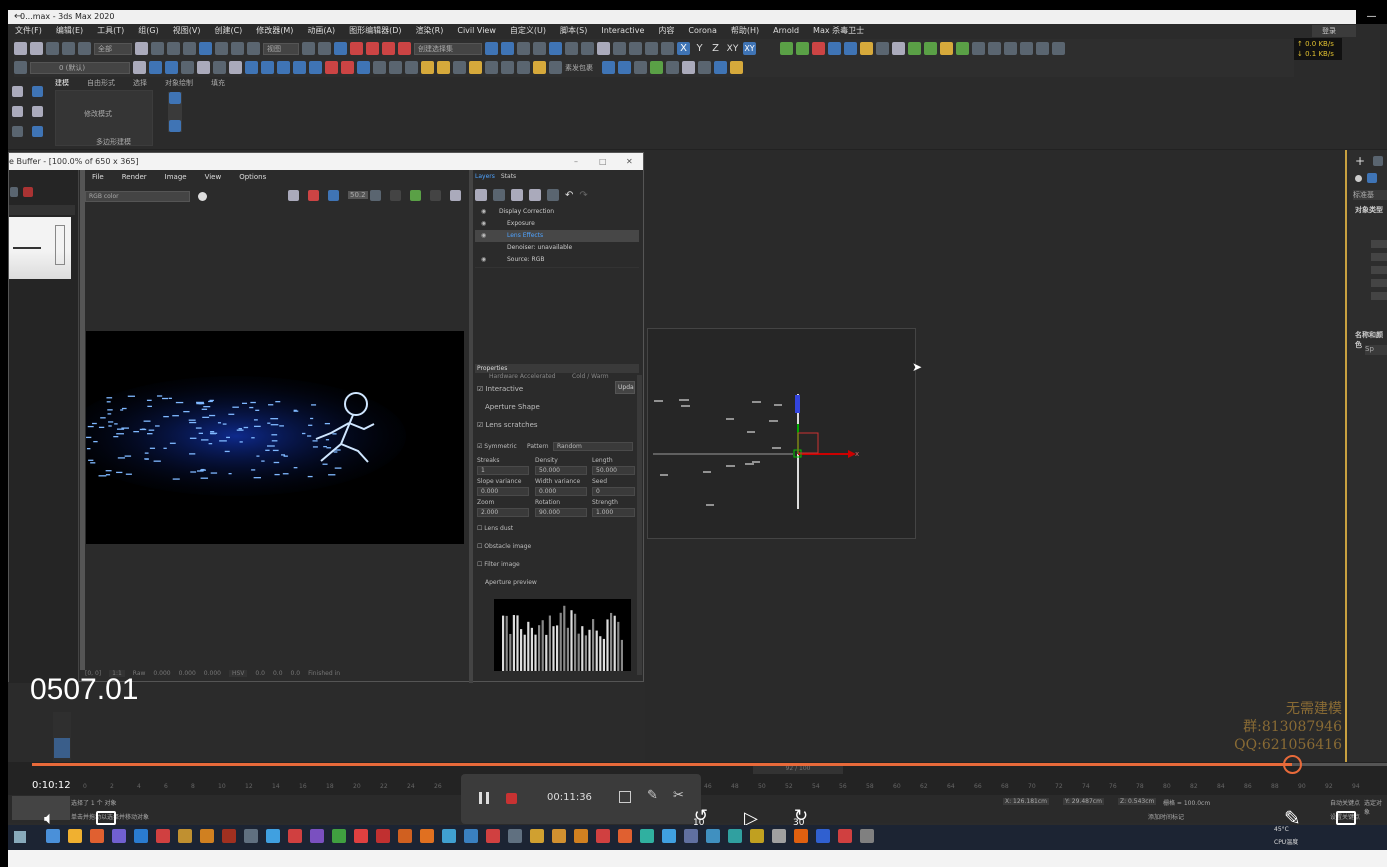 This screenshot has width=1387, height=867. What do you see at coordinates (475, 67) in the screenshot?
I see `plugin-m-icon` at bounding box center [475, 67].